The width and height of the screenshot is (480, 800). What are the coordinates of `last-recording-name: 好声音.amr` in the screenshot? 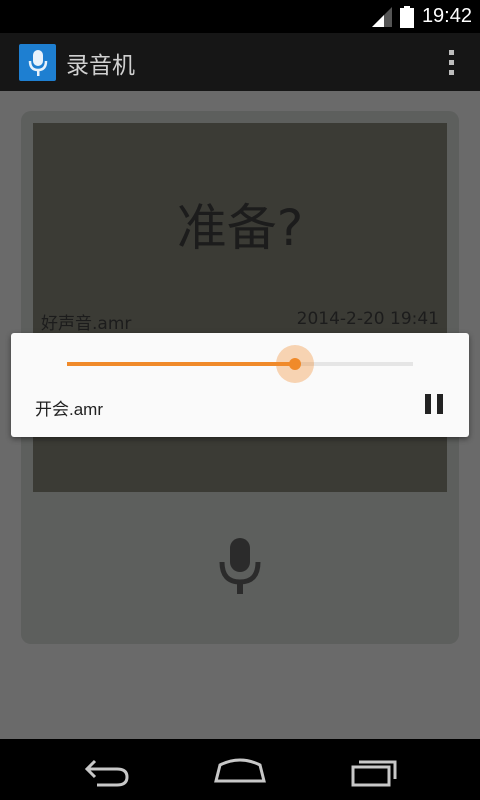 It's located at (86, 321).